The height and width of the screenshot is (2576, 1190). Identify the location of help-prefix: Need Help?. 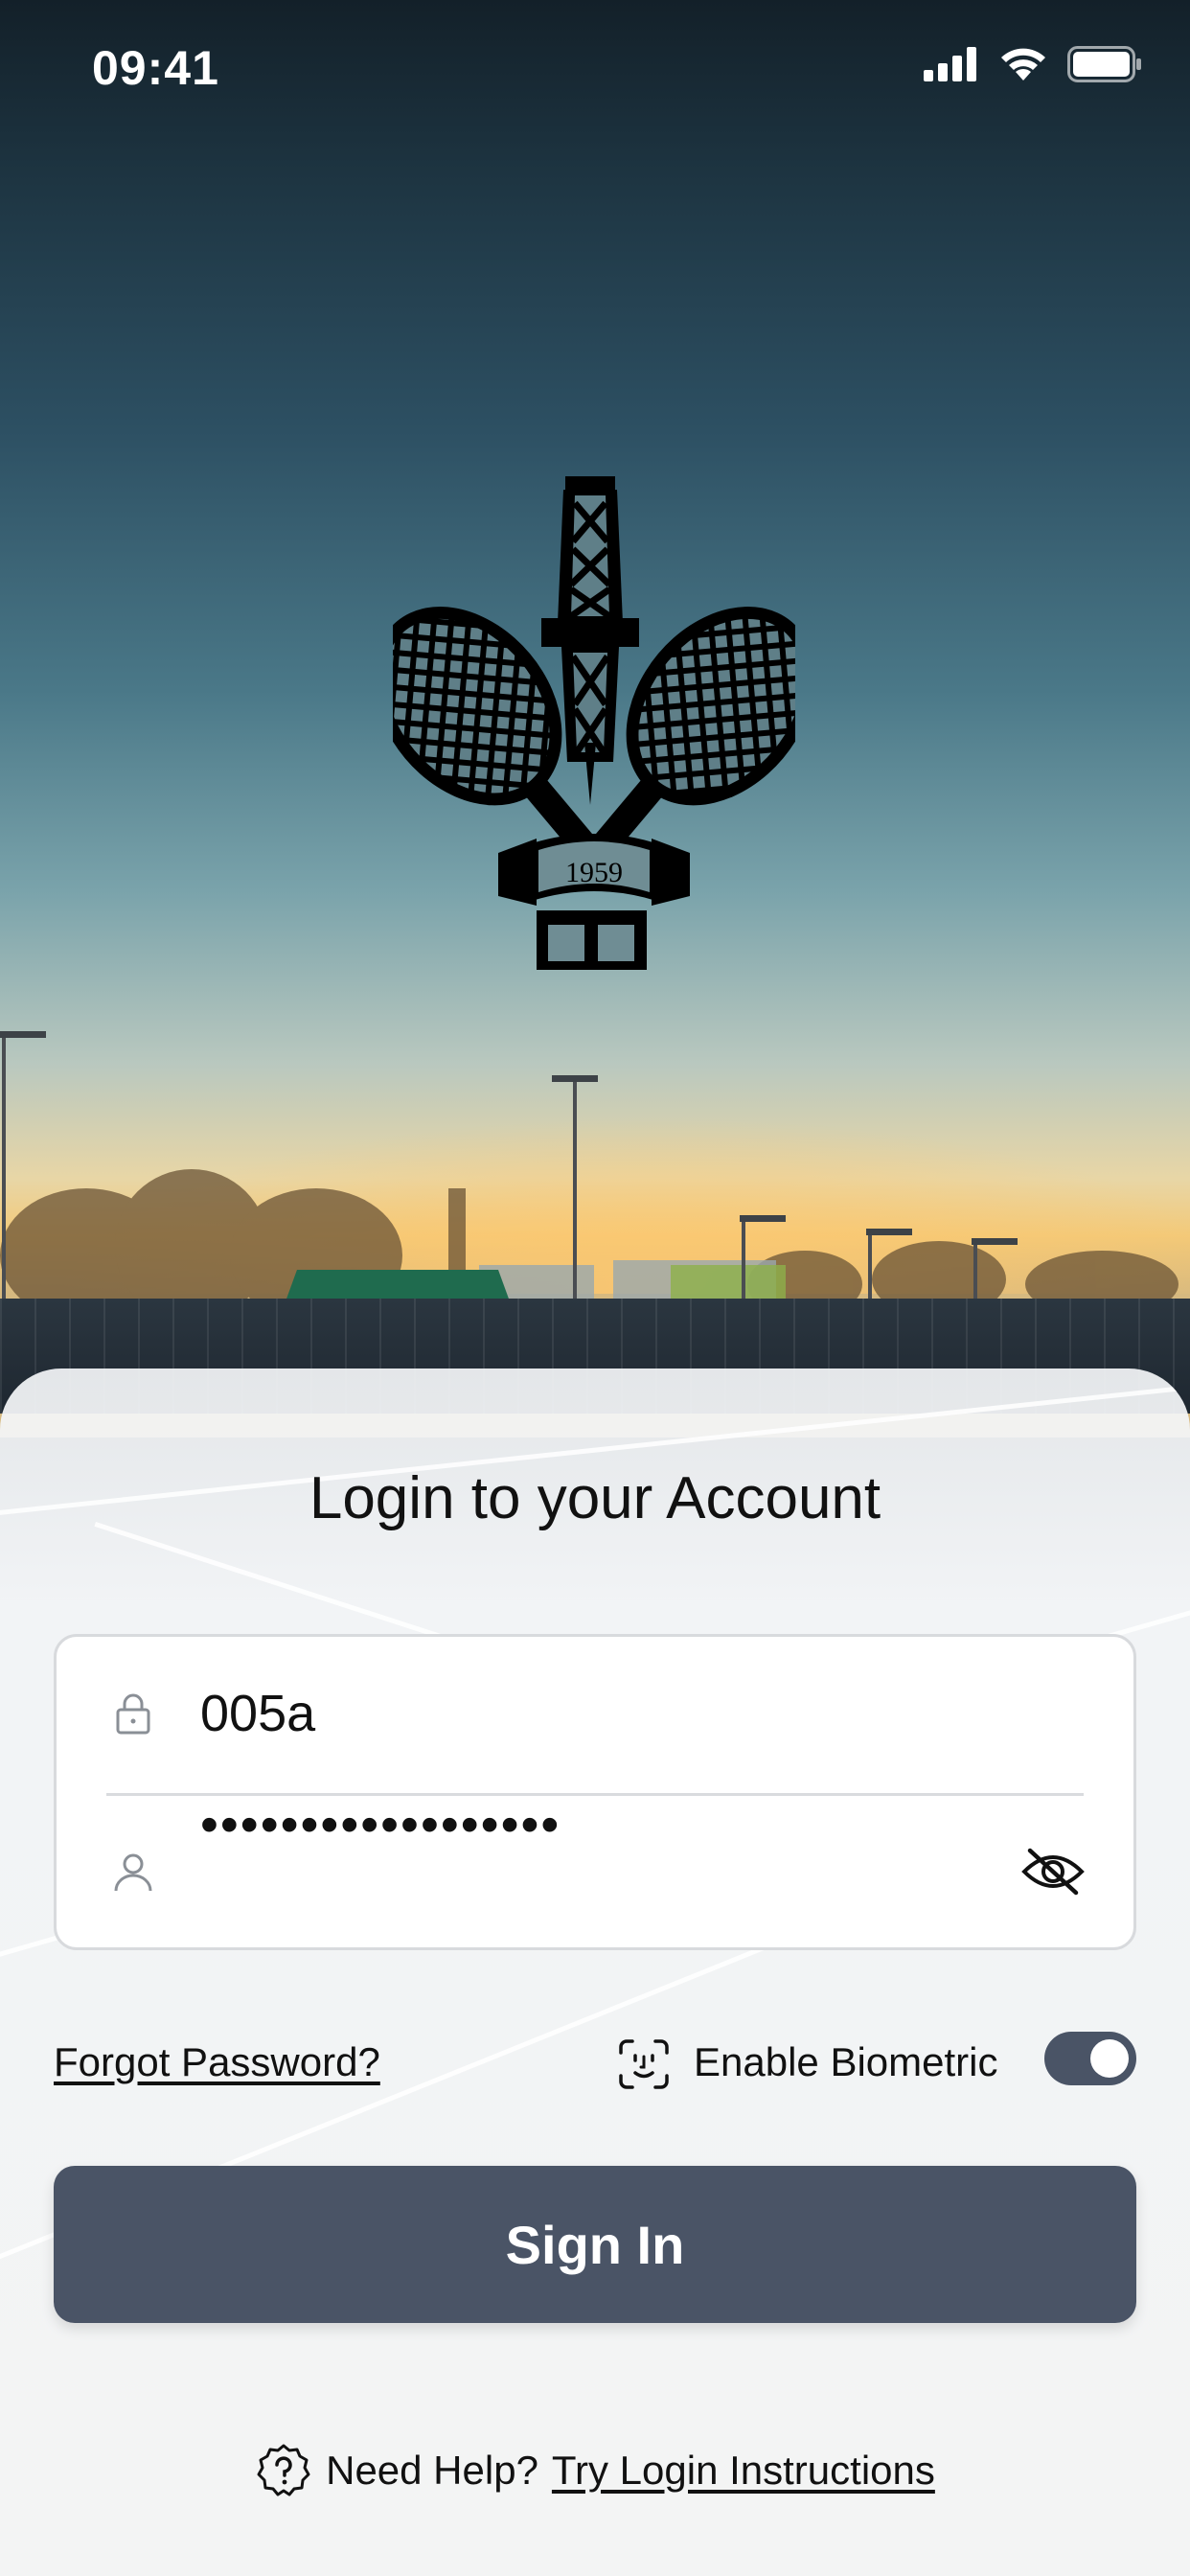
(432, 2470).